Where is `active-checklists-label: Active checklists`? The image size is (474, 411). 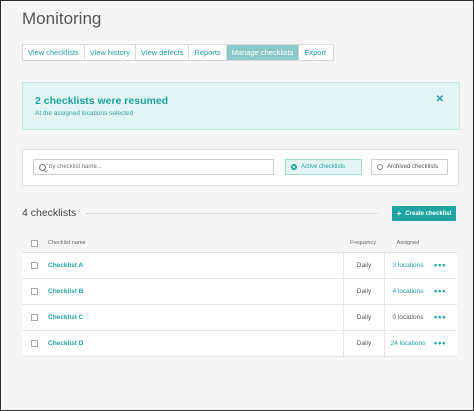
active-checklists-label: Active checklists is located at coordinates (323, 167).